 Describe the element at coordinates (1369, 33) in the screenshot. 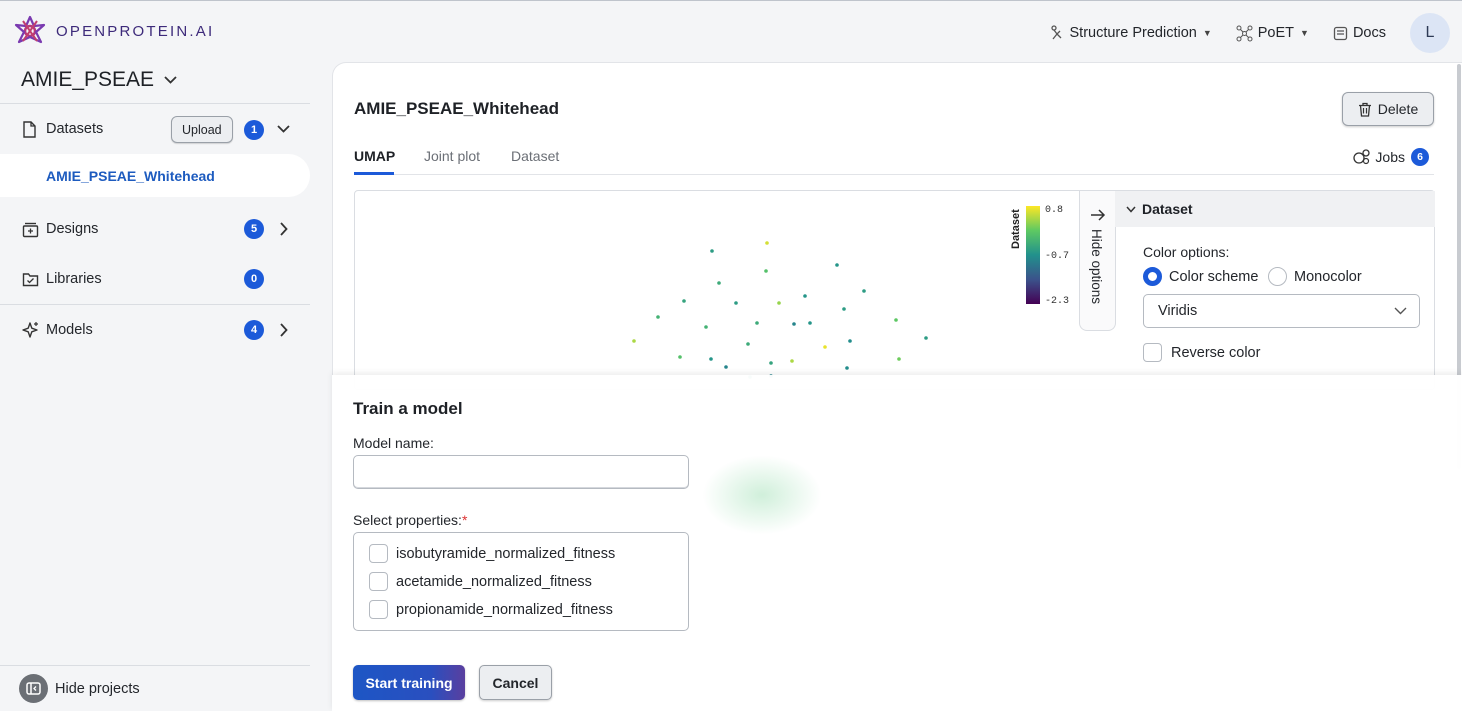

I see `nav-docs-label: Docs` at that location.